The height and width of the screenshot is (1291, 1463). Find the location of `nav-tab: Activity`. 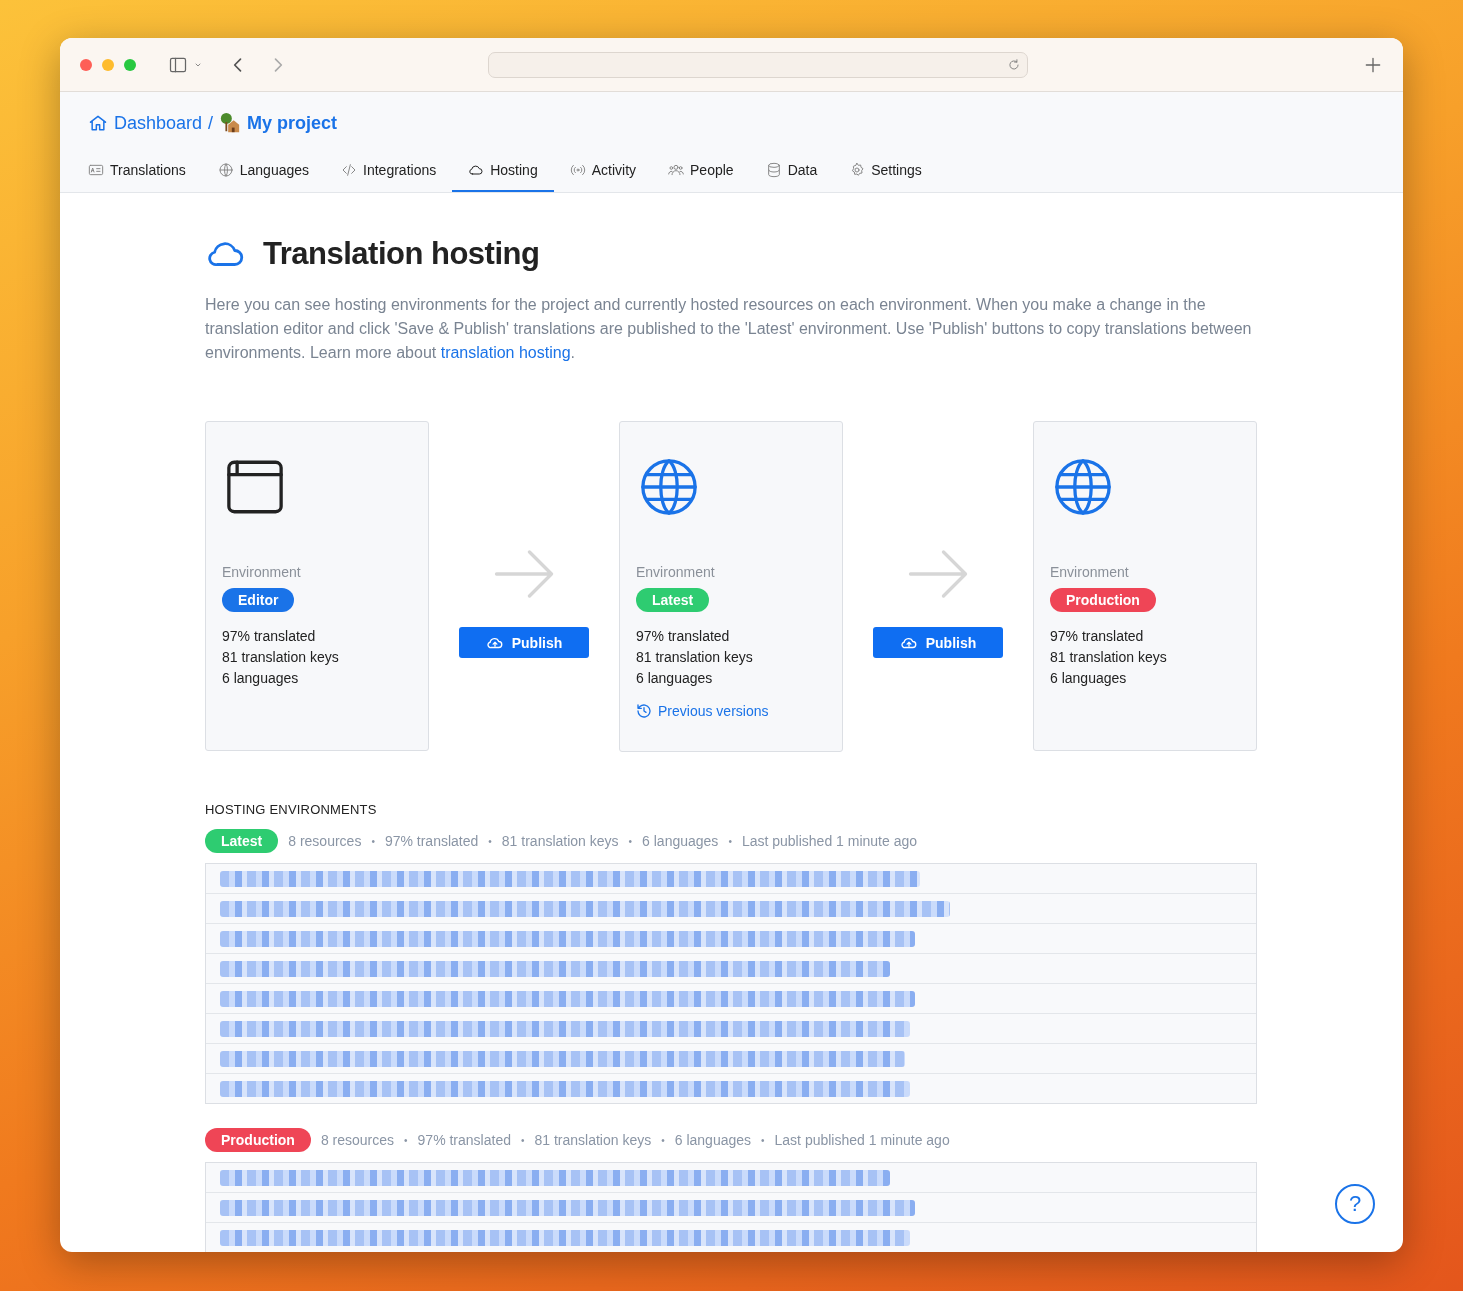

nav-tab: Activity is located at coordinates (603, 172).